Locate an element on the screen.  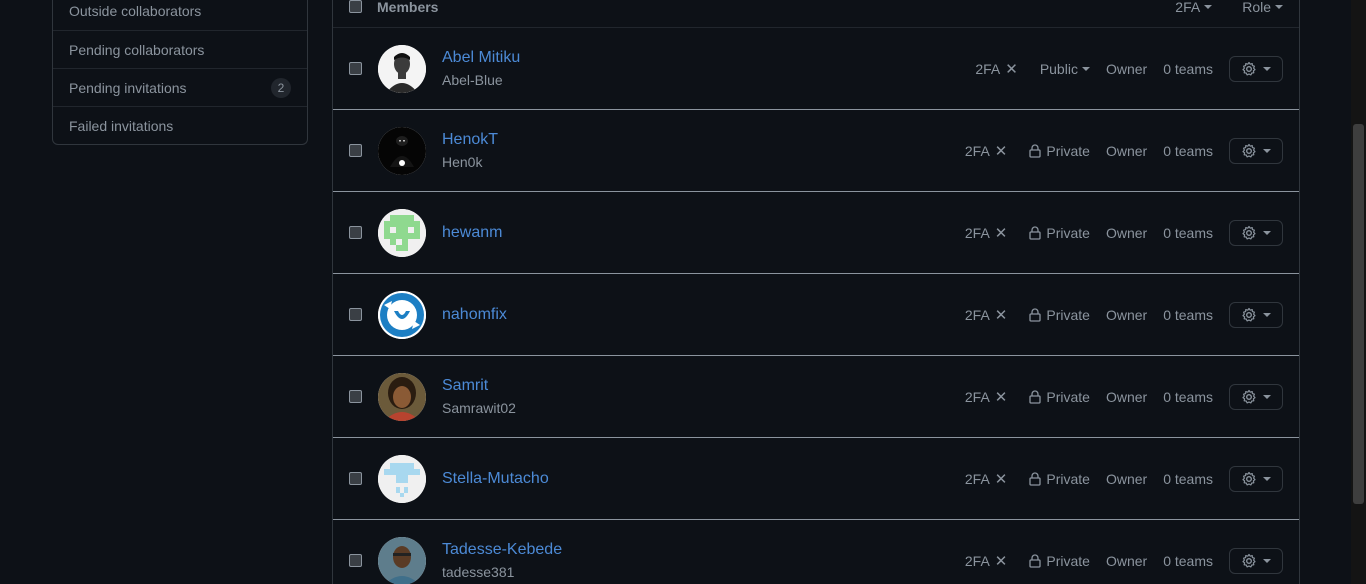
filter-role-dropdown: Role is located at coordinates (1262, 7).